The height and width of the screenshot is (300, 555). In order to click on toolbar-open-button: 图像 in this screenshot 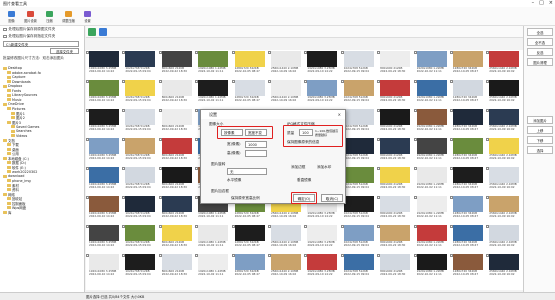, I will do `click(11, 16)`.